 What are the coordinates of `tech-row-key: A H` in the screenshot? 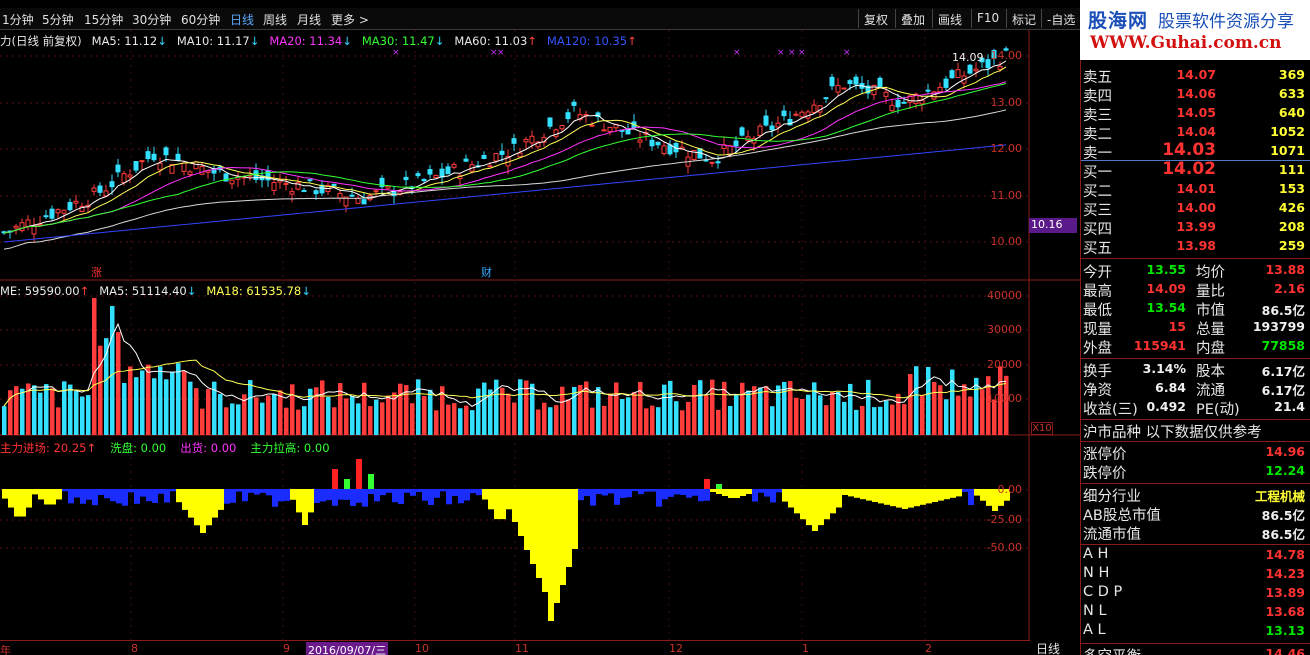 It's located at (1096, 554).